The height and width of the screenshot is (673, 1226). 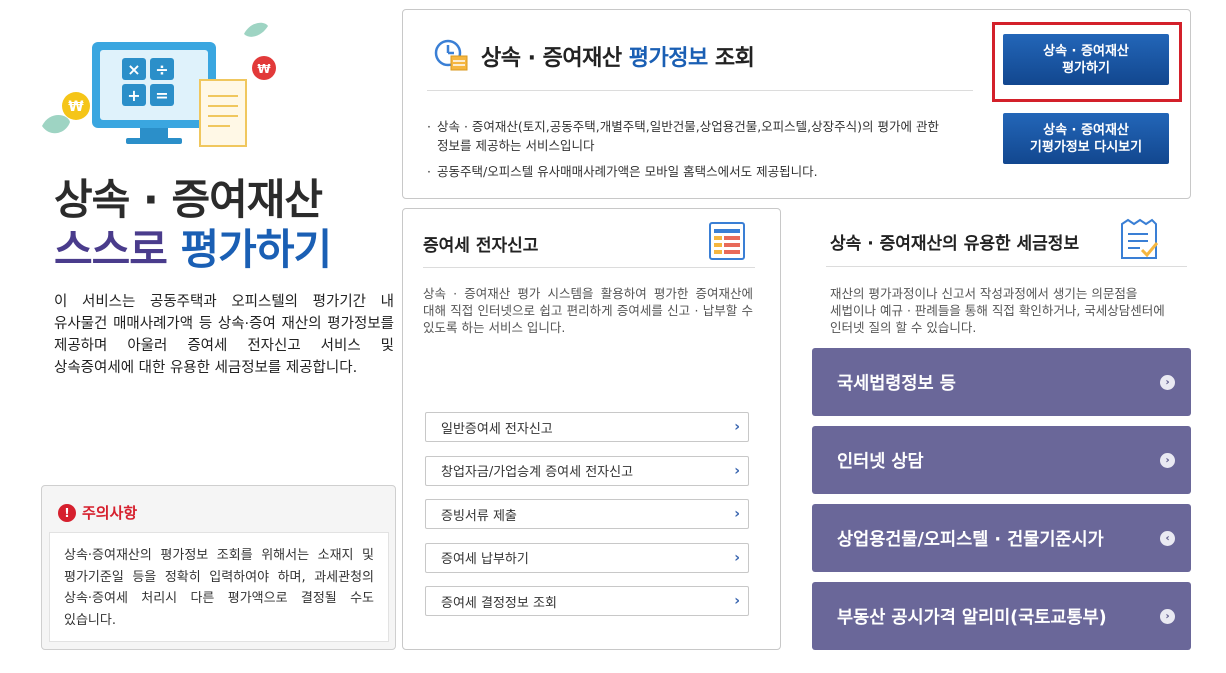 I want to click on evaluate-button-highlight: 상속 · 증여재산 평가하기, so click(x=1087, y=62).